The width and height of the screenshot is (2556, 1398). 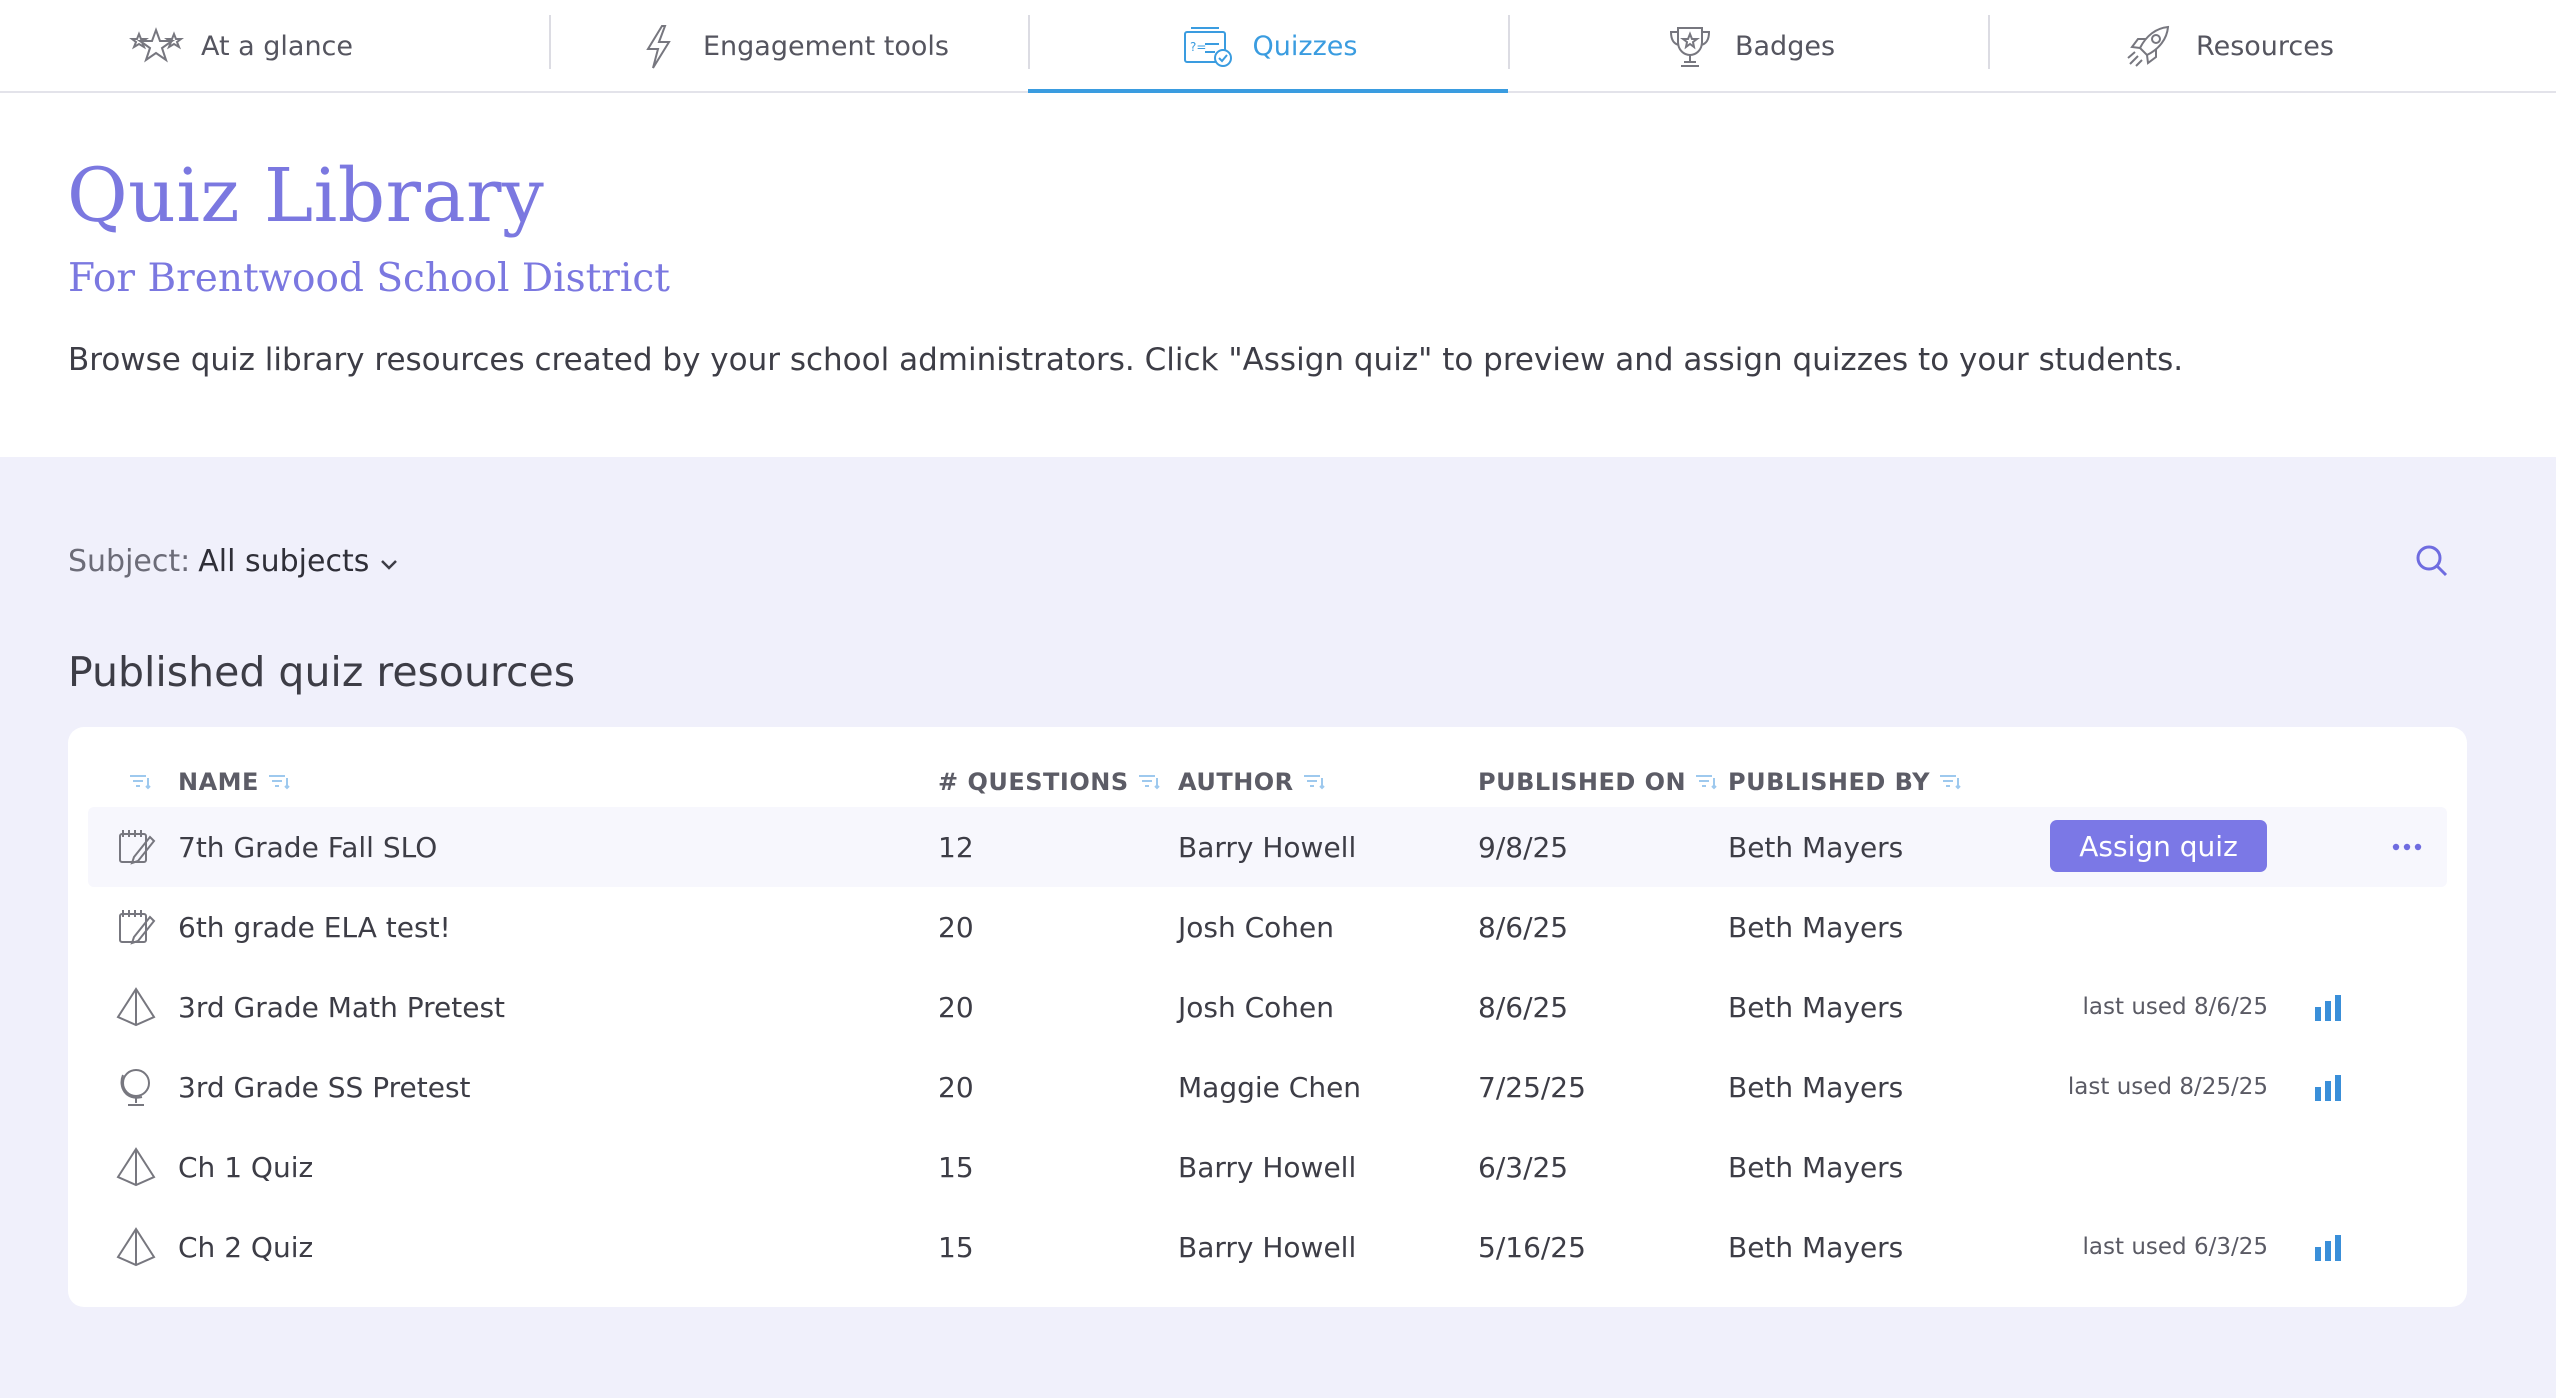 I want to click on tab-resources: Resources, so click(x=2228, y=46).